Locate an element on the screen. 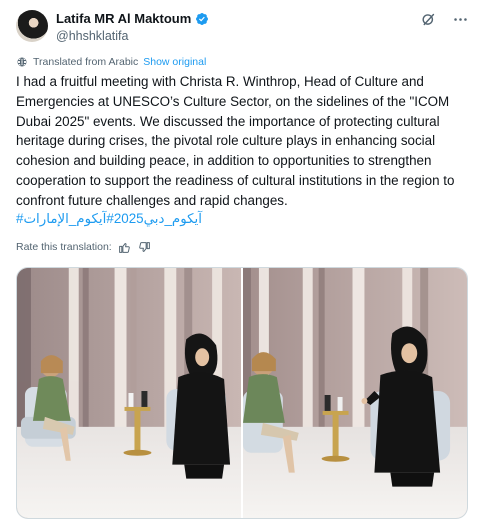 The height and width of the screenshot is (520, 485). thumbs-down-icon is located at coordinates (145, 247).